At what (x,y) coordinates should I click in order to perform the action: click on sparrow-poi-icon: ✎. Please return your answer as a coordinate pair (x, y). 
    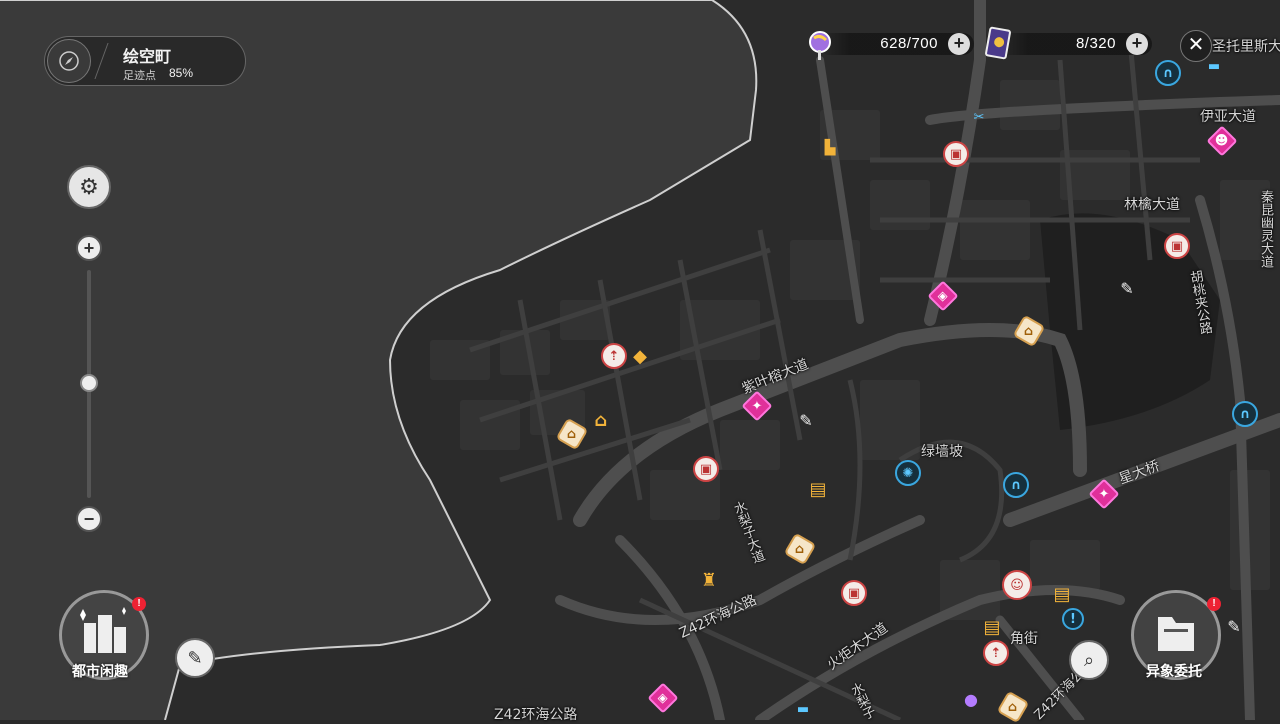
    Looking at the image, I should click on (806, 420).